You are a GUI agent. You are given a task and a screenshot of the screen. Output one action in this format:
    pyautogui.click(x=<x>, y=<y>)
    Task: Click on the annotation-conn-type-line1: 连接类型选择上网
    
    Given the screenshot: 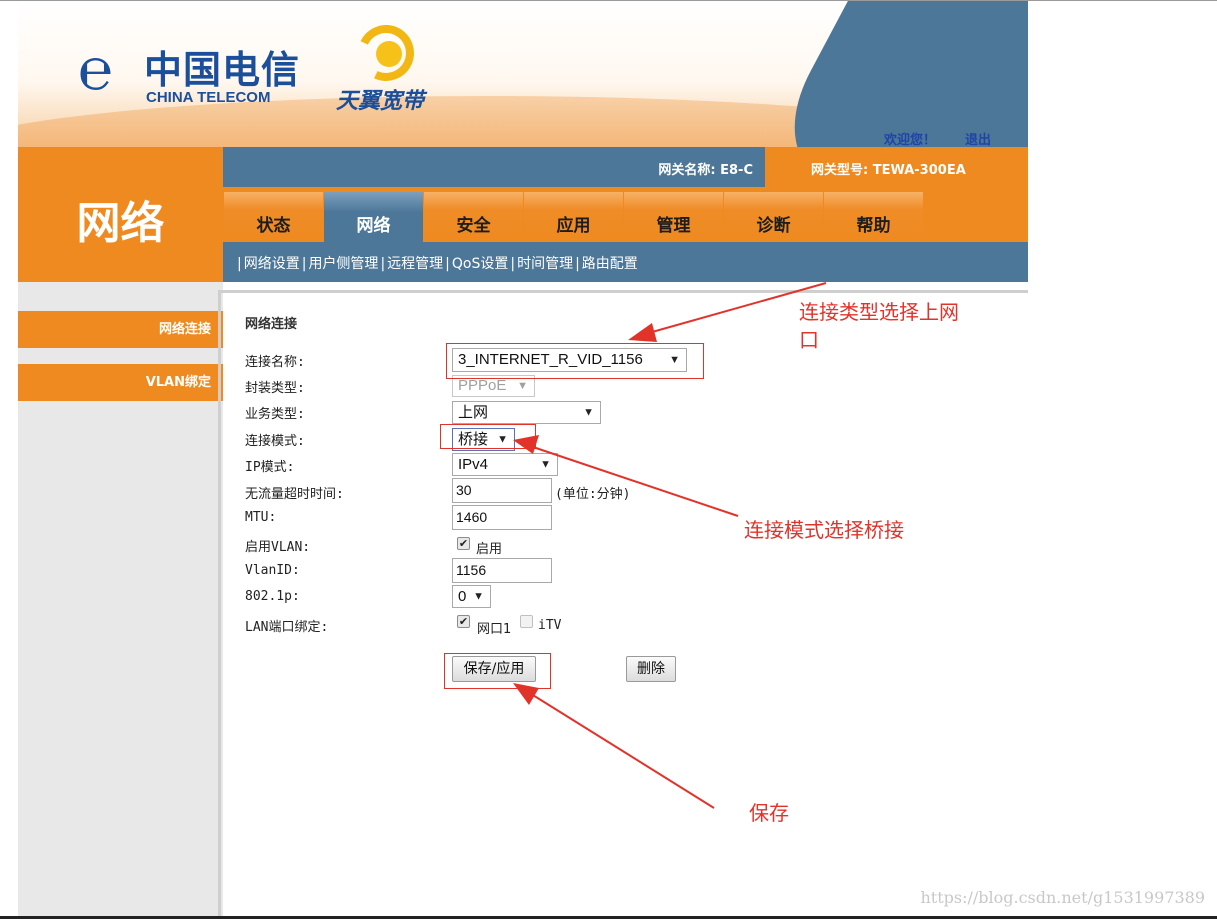 What is the action you would take?
    pyautogui.click(x=879, y=312)
    